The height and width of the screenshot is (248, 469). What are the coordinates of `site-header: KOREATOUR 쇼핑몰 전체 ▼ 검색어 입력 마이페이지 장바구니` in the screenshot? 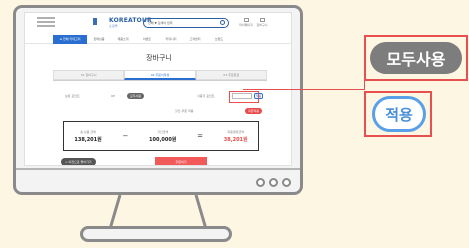 It's located at (158, 23).